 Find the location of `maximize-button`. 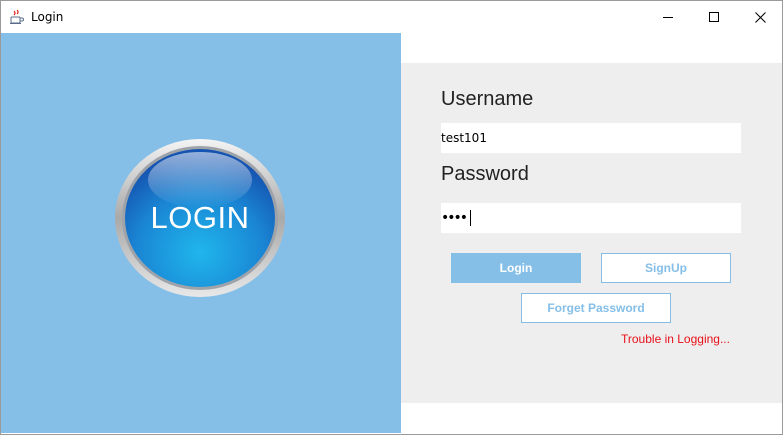

maximize-button is located at coordinates (714, 17).